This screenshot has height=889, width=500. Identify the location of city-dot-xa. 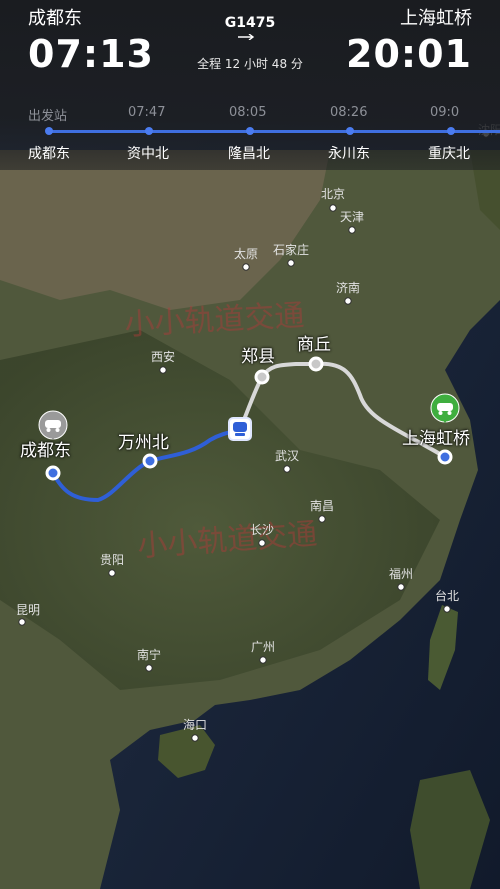
(163, 370).